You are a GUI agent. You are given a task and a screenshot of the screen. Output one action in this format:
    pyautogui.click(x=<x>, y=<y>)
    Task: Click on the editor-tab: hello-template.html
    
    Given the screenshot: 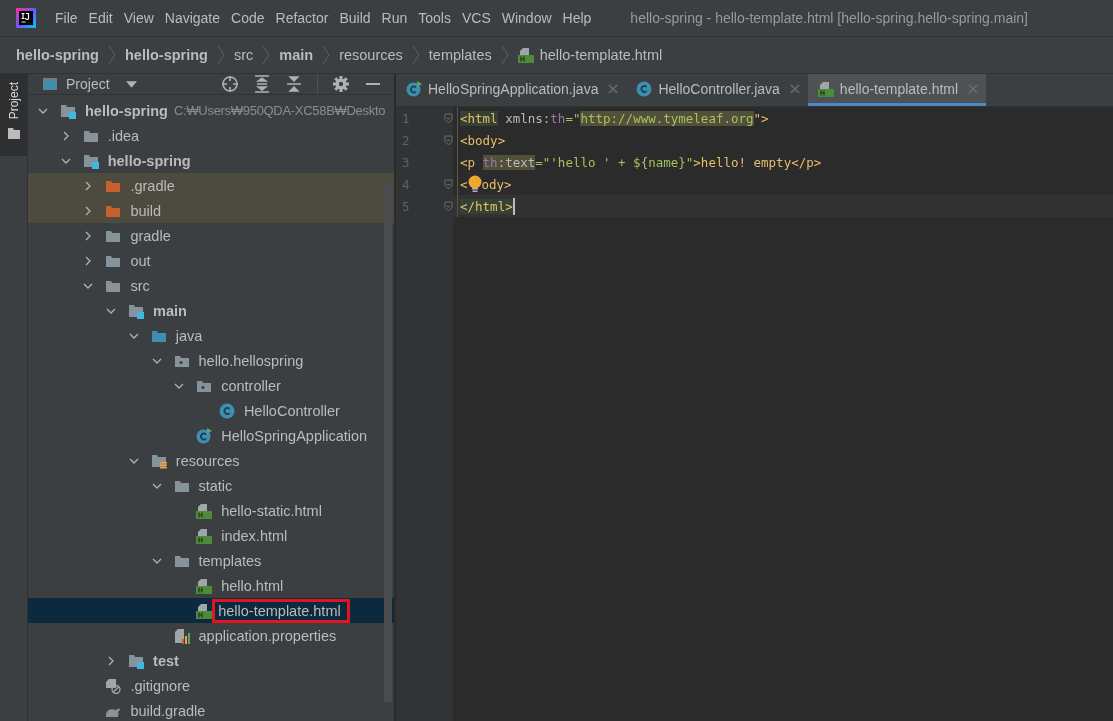 What is the action you would take?
    pyautogui.click(x=897, y=90)
    